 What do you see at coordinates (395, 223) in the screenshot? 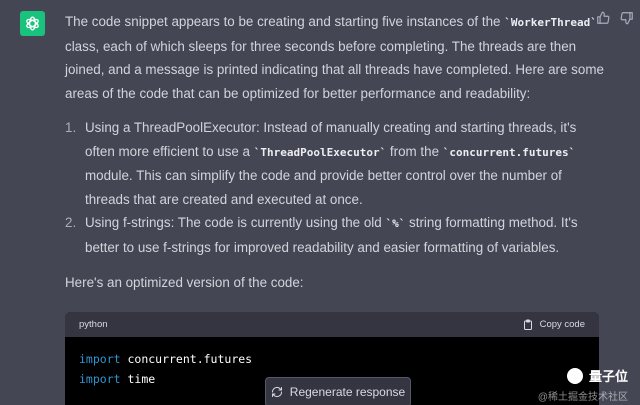
I see `inline-code-percent: `%`` at bounding box center [395, 223].